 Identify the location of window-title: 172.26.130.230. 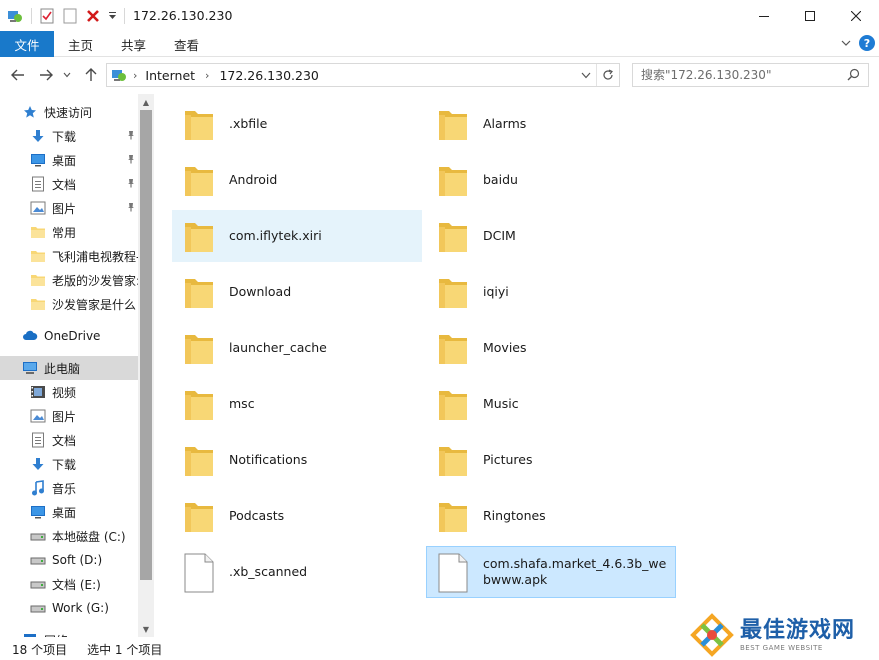
(183, 15).